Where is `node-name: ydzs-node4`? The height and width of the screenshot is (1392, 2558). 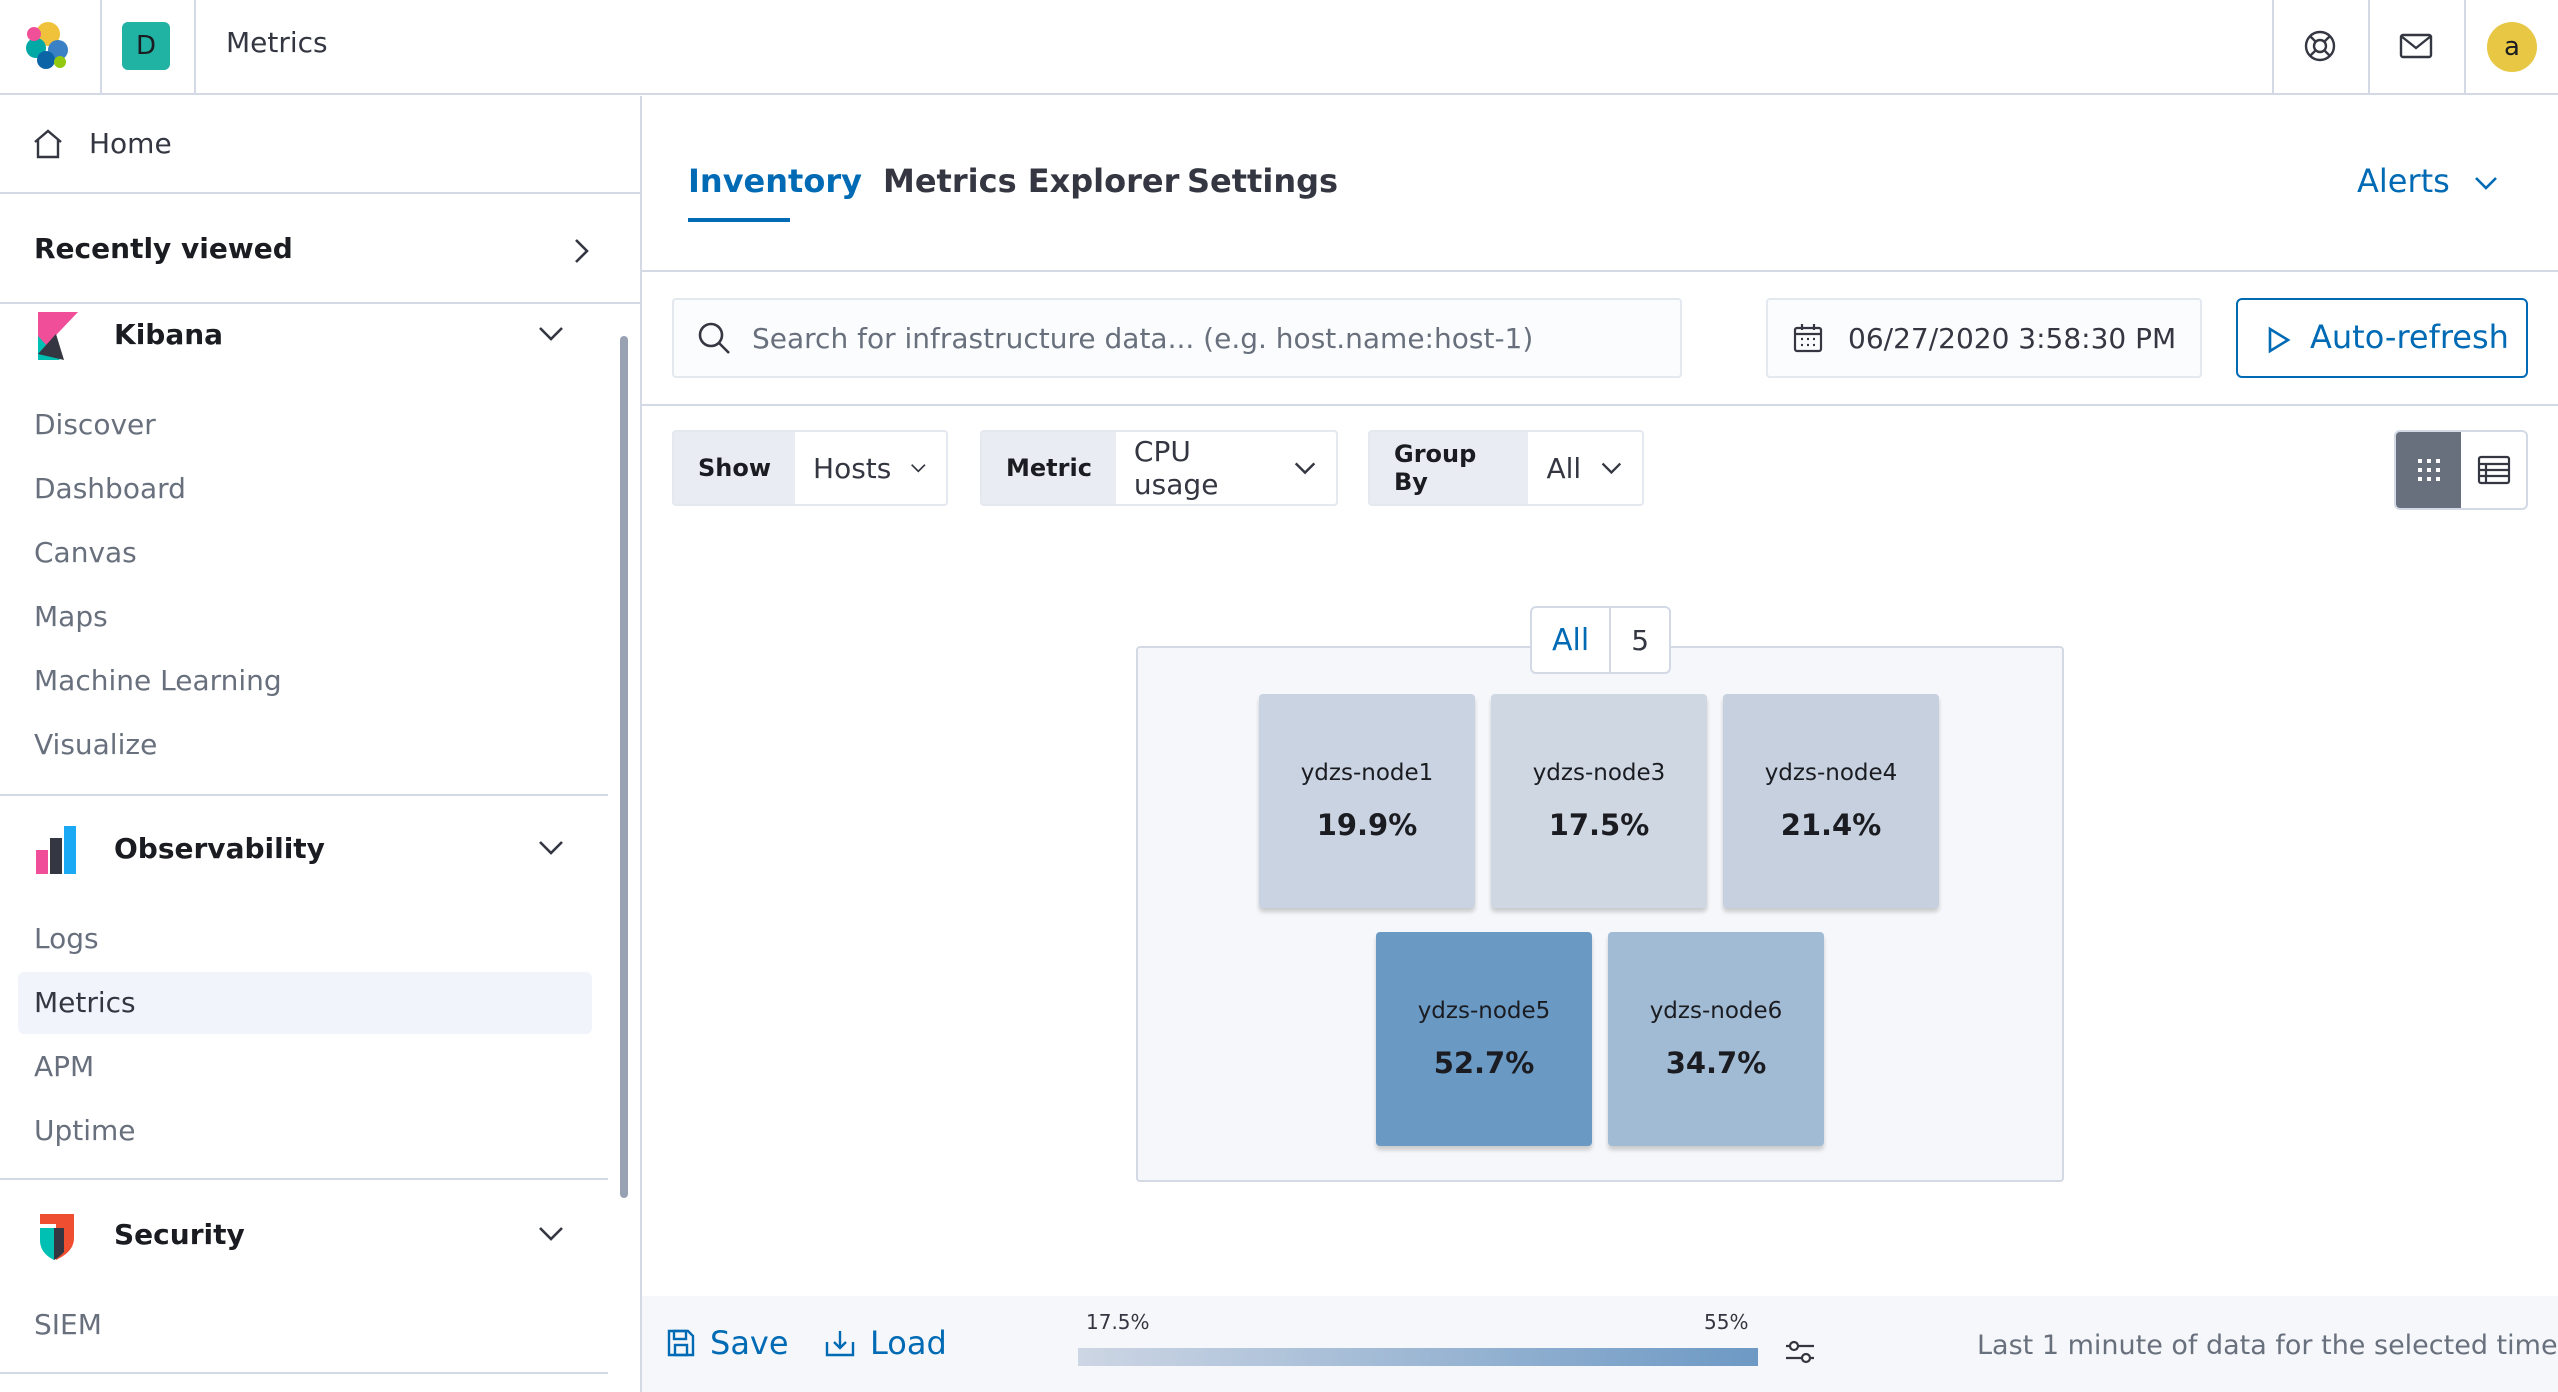
node-name: ydzs-node4 is located at coordinates (1831, 773).